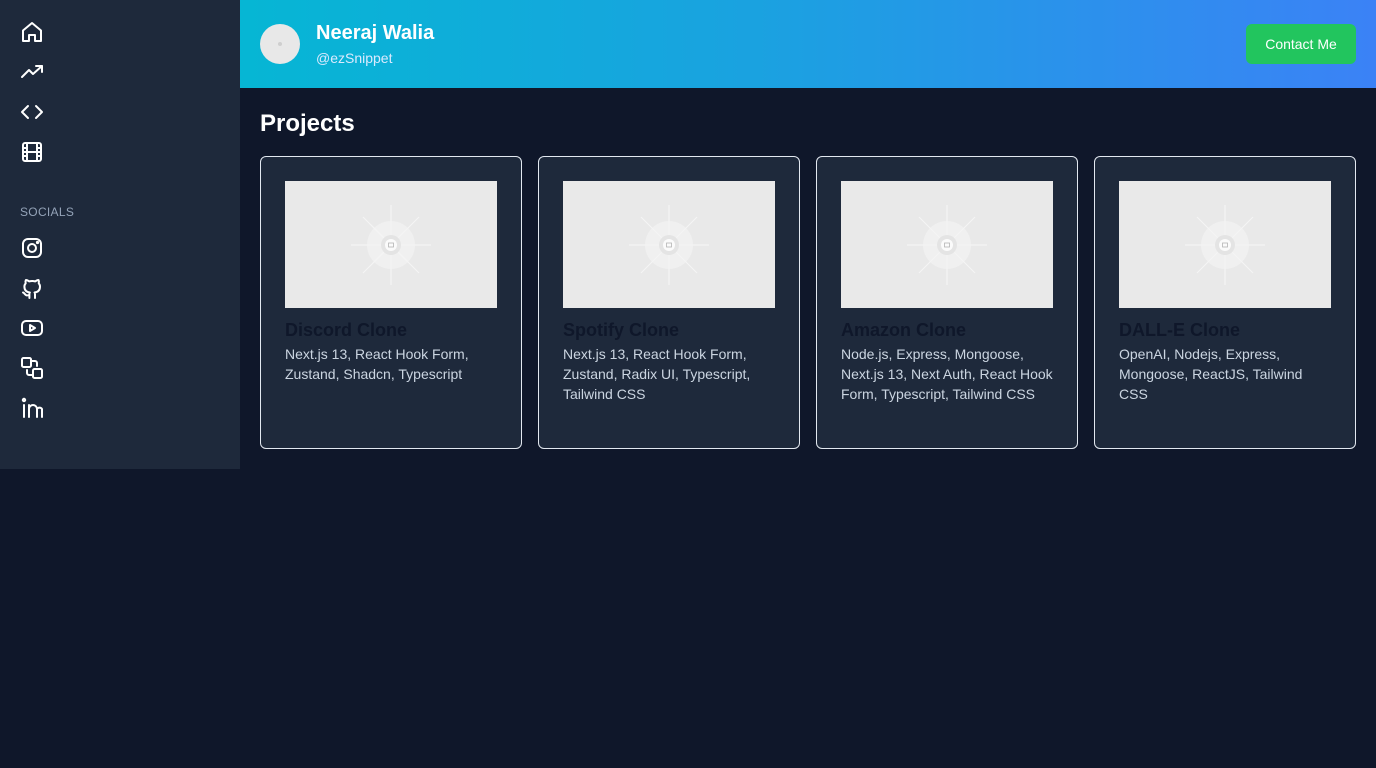 This screenshot has width=1376, height=768. I want to click on sidebar: SOCIALS, so click(120, 234).